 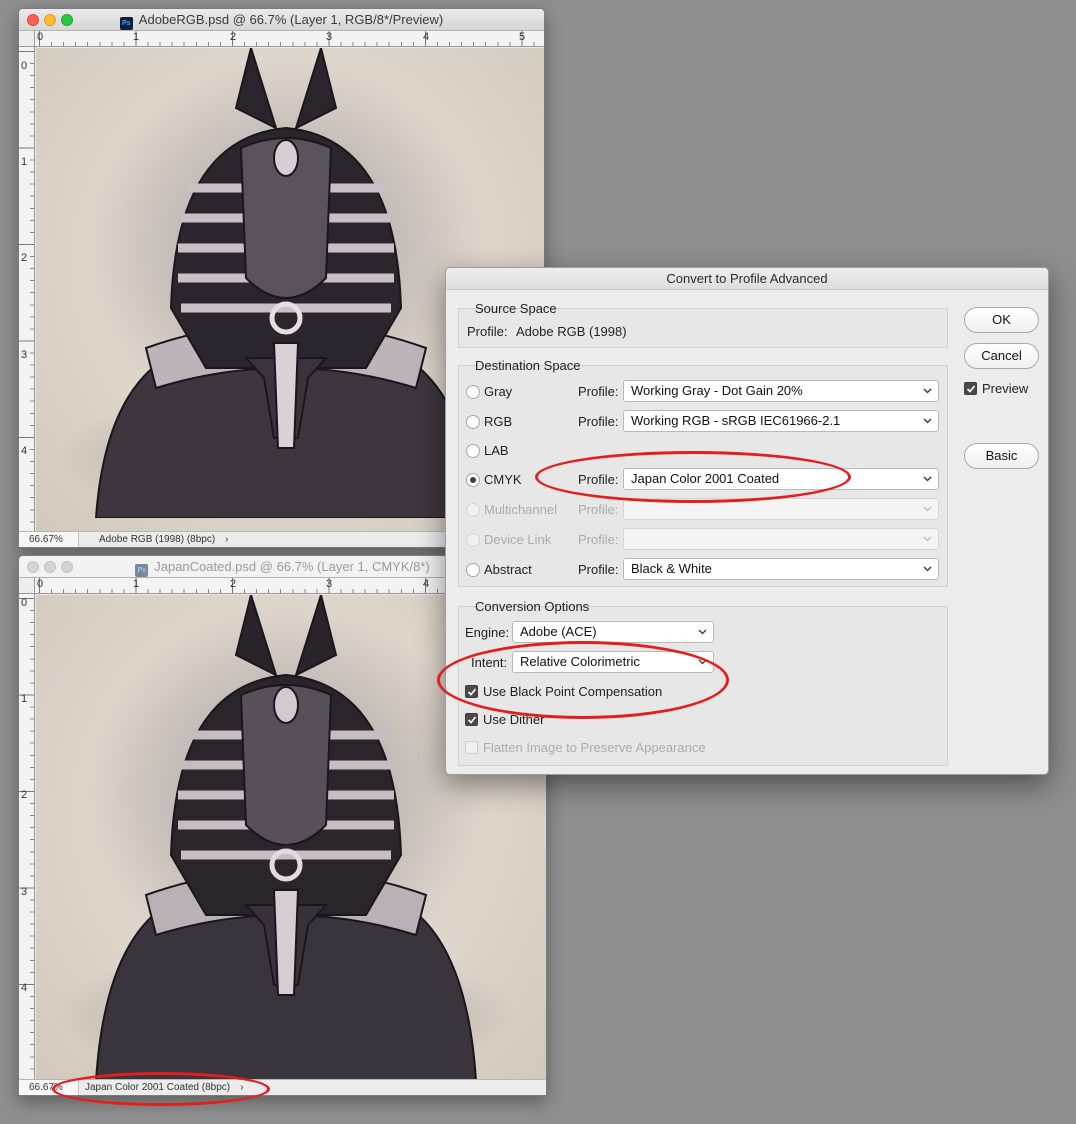 What do you see at coordinates (520, 509) in the screenshot?
I see `radio-multichannel-label: Multichannel` at bounding box center [520, 509].